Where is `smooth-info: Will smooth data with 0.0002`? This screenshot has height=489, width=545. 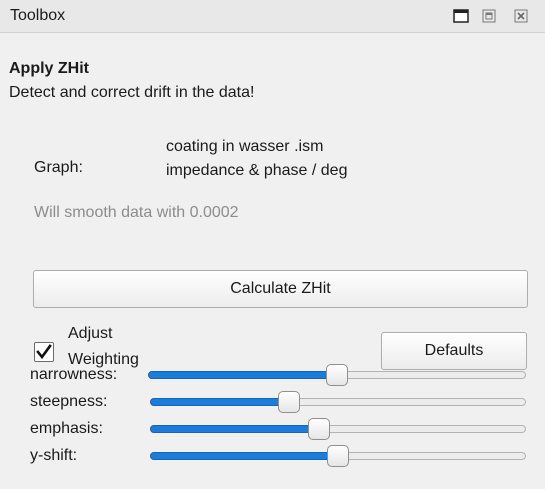
smooth-info: Will smooth data with 0.0002 is located at coordinates (136, 212).